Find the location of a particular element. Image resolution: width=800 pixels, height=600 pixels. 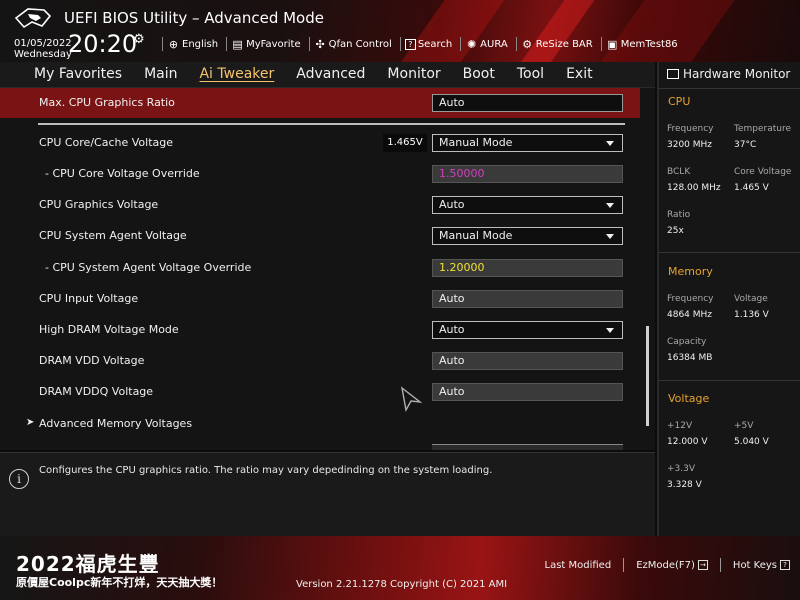

myfavorite-button: ▤ MyFavorite is located at coordinates (265, 44).